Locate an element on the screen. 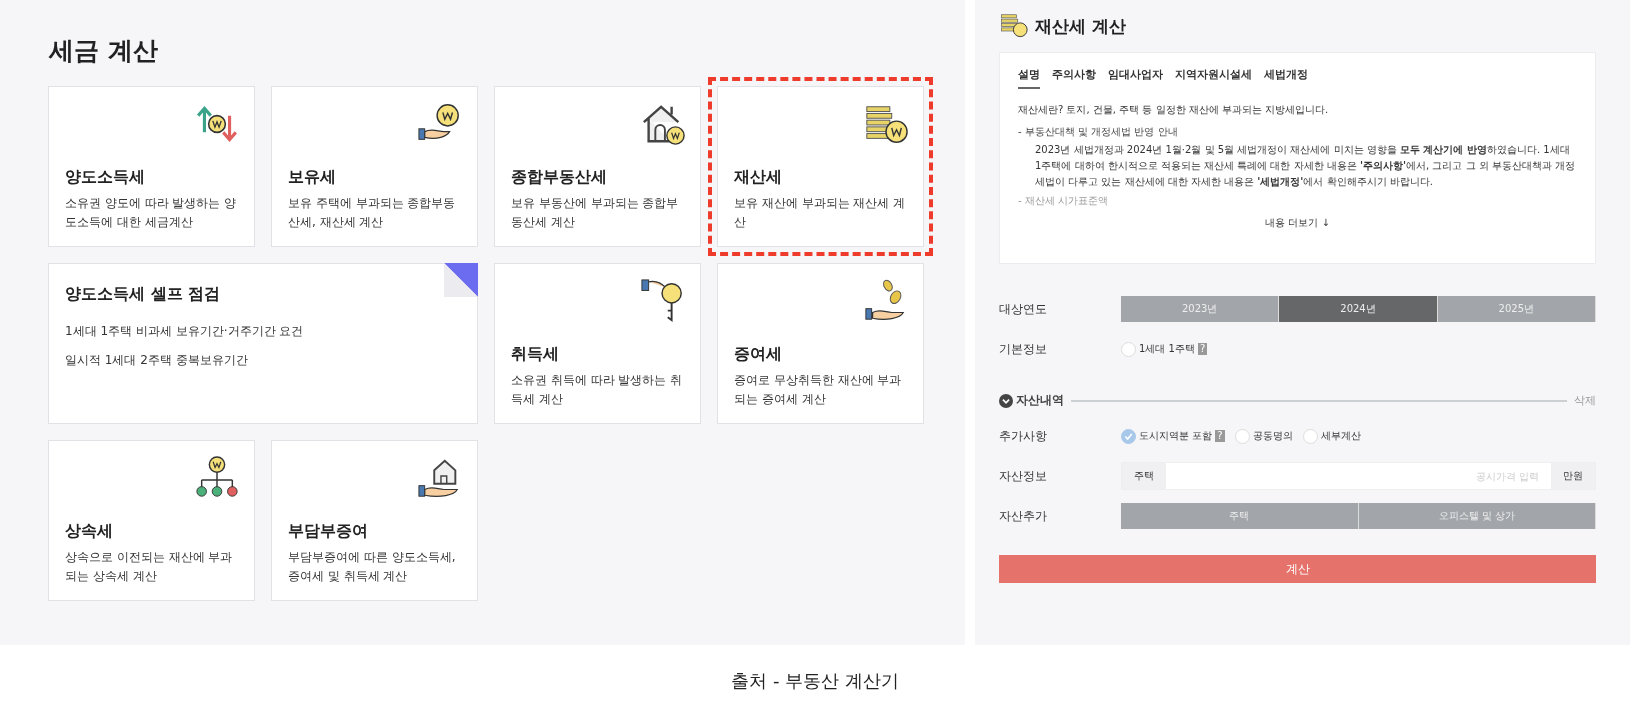  caption: 출처 - 부동산 계산기 is located at coordinates (815, 681).